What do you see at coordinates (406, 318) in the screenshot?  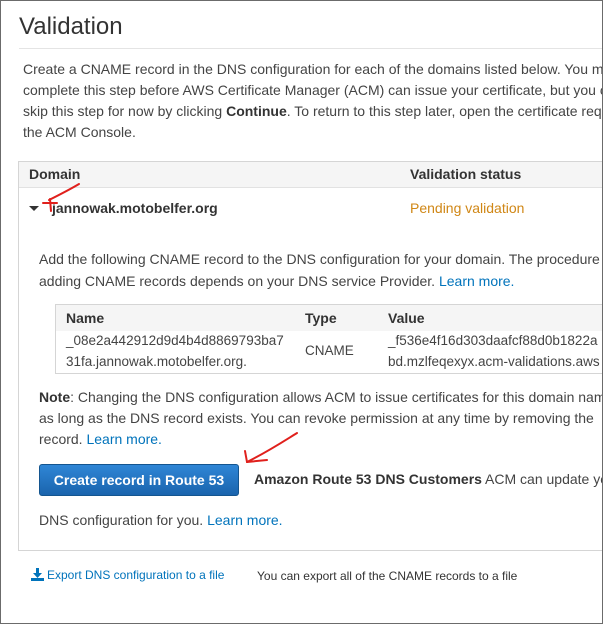 I see `column-header-value: Value` at bounding box center [406, 318].